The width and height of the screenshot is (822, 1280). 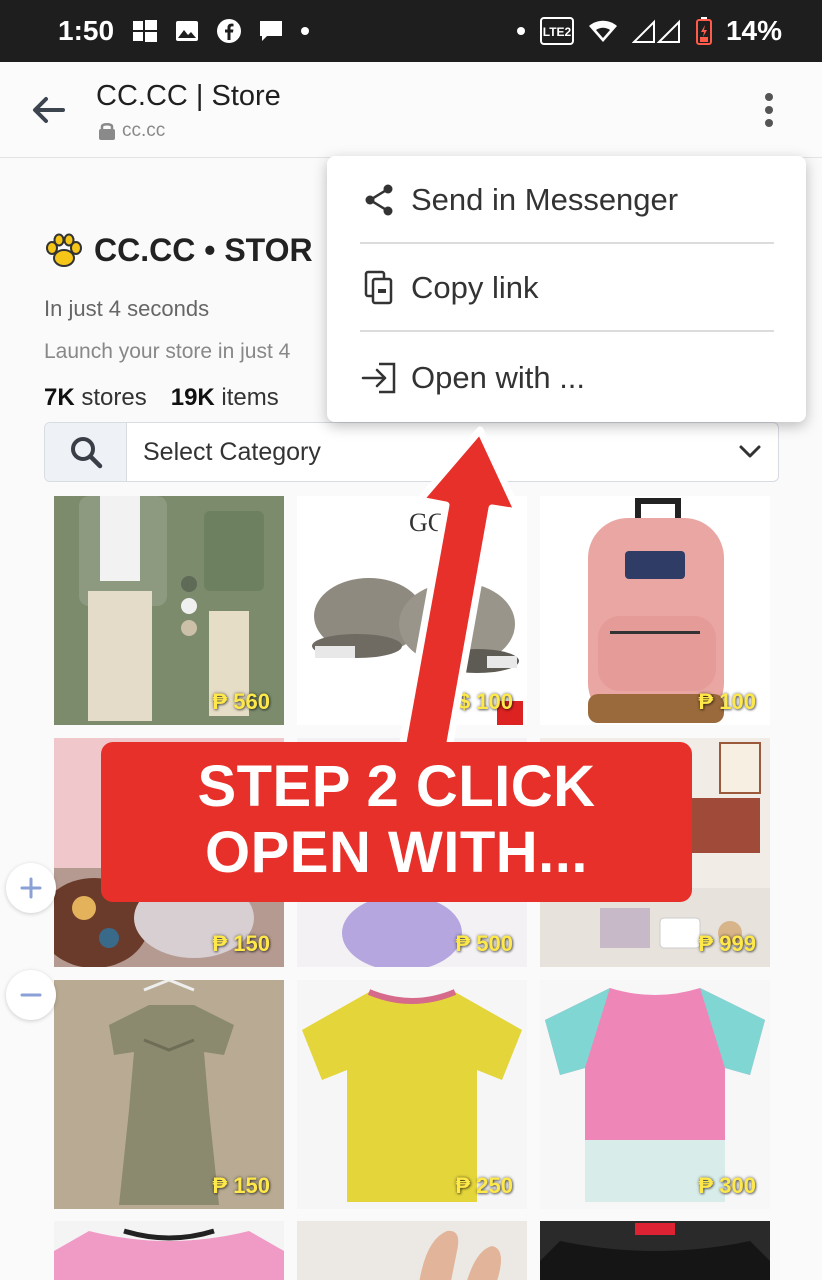 I want to click on product-price: ₱ 560, so click(x=241, y=701).